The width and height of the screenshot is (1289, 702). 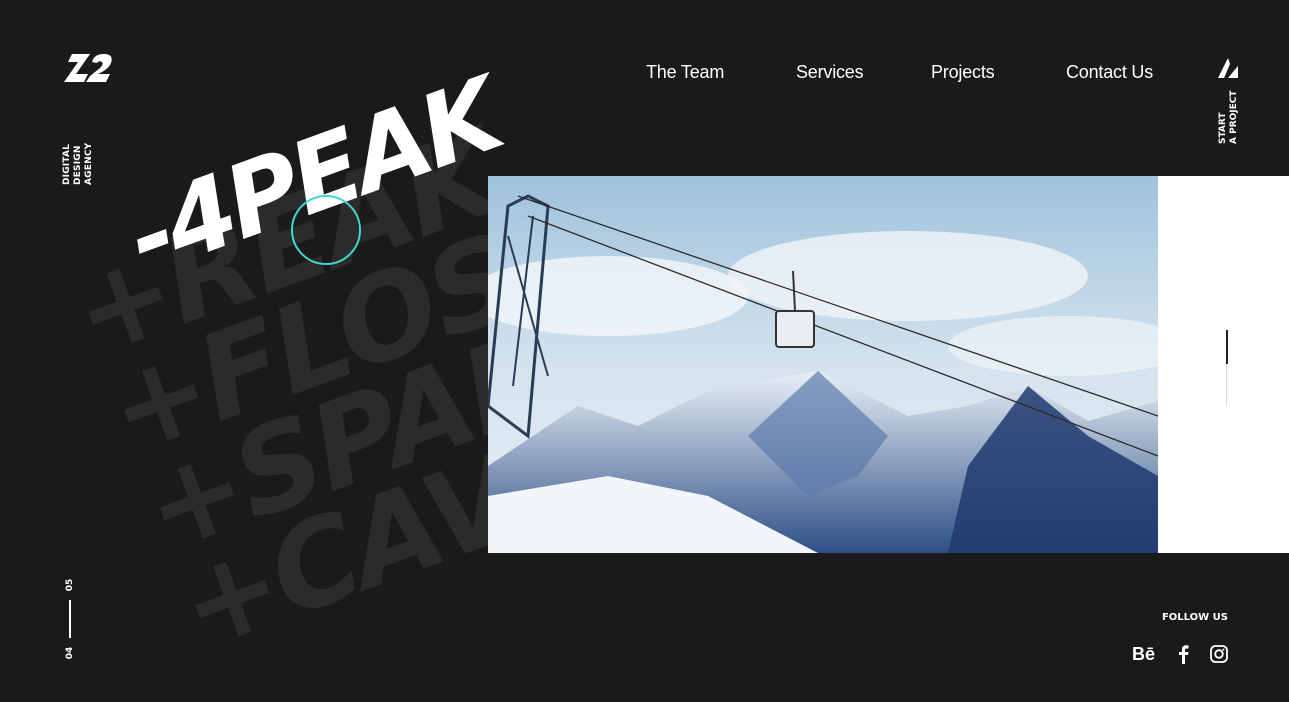 I want to click on facebook-icon, so click(x=1183, y=654).